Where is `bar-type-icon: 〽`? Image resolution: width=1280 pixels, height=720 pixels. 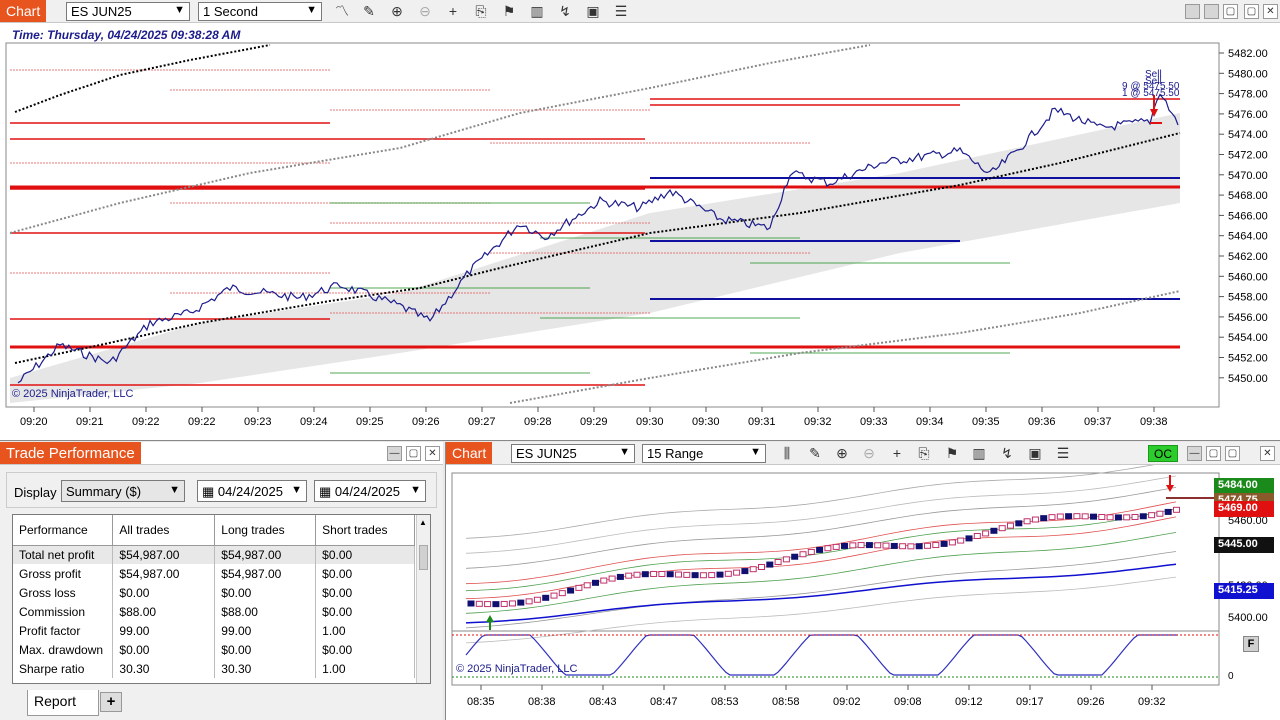
bar-type-icon: 〽 is located at coordinates (342, 11).